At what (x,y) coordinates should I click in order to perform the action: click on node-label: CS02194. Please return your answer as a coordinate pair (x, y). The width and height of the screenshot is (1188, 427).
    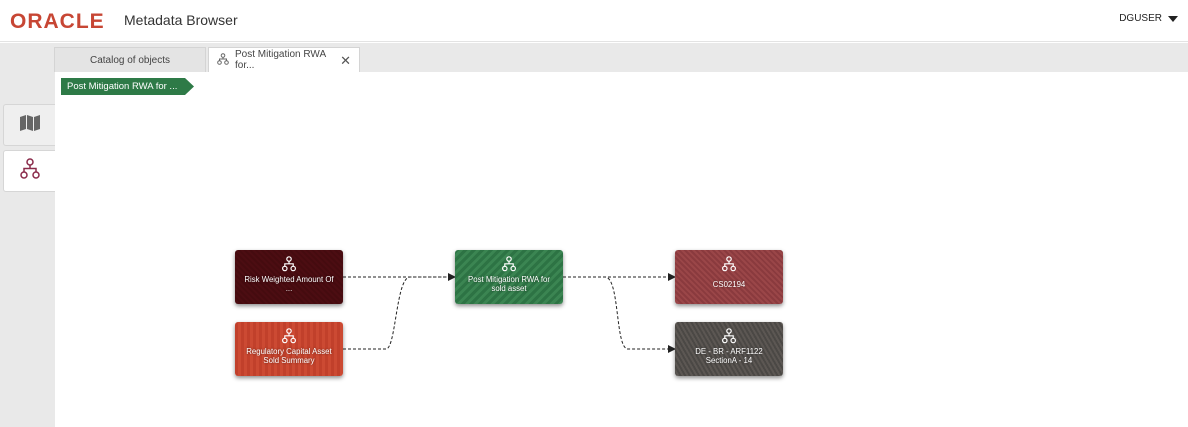
    Looking at the image, I should click on (729, 284).